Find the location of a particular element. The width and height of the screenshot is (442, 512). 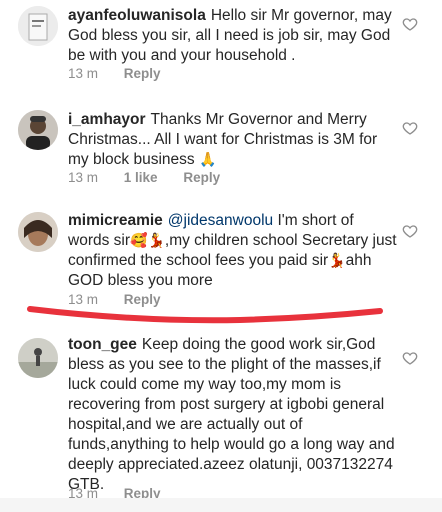

username: i_amhayor is located at coordinates (107, 119).